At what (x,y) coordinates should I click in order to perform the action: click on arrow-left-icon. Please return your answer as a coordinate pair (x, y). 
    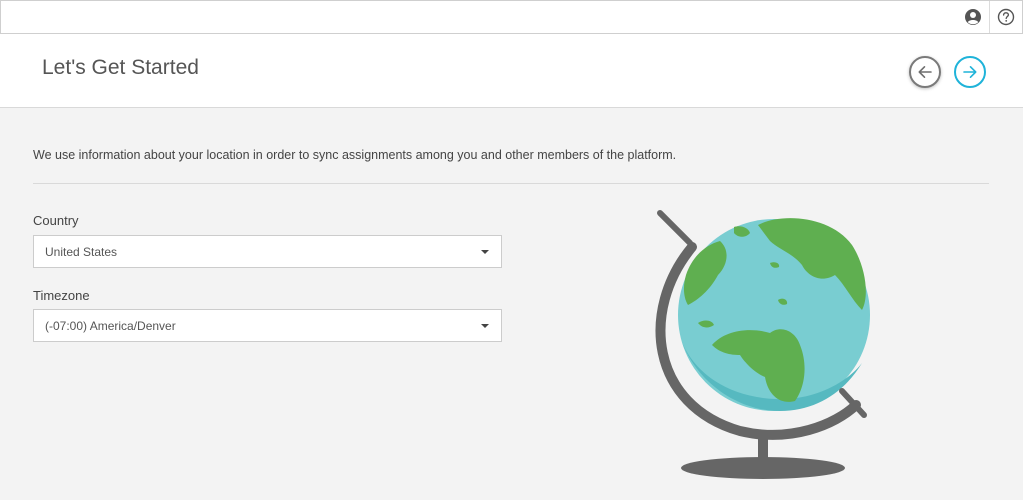
    Looking at the image, I should click on (925, 72).